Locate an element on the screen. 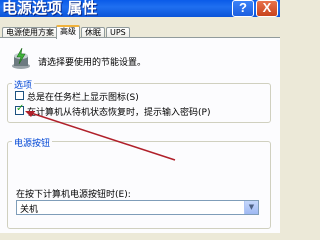 The height and width of the screenshot is (240, 320). power-button-action-select: 关机 ▼ is located at coordinates (137, 207).